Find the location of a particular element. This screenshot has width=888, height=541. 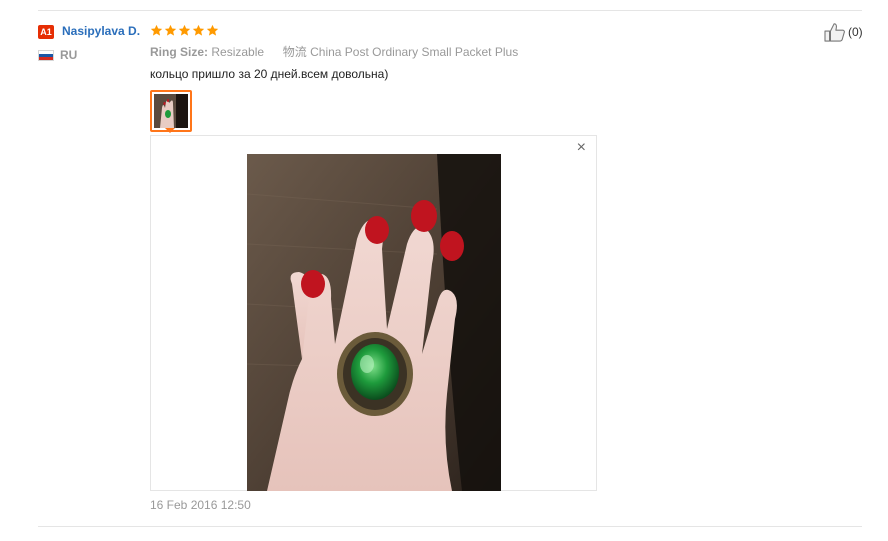

review-date: 16 Feb 2016 12:50 is located at coordinates (200, 505).